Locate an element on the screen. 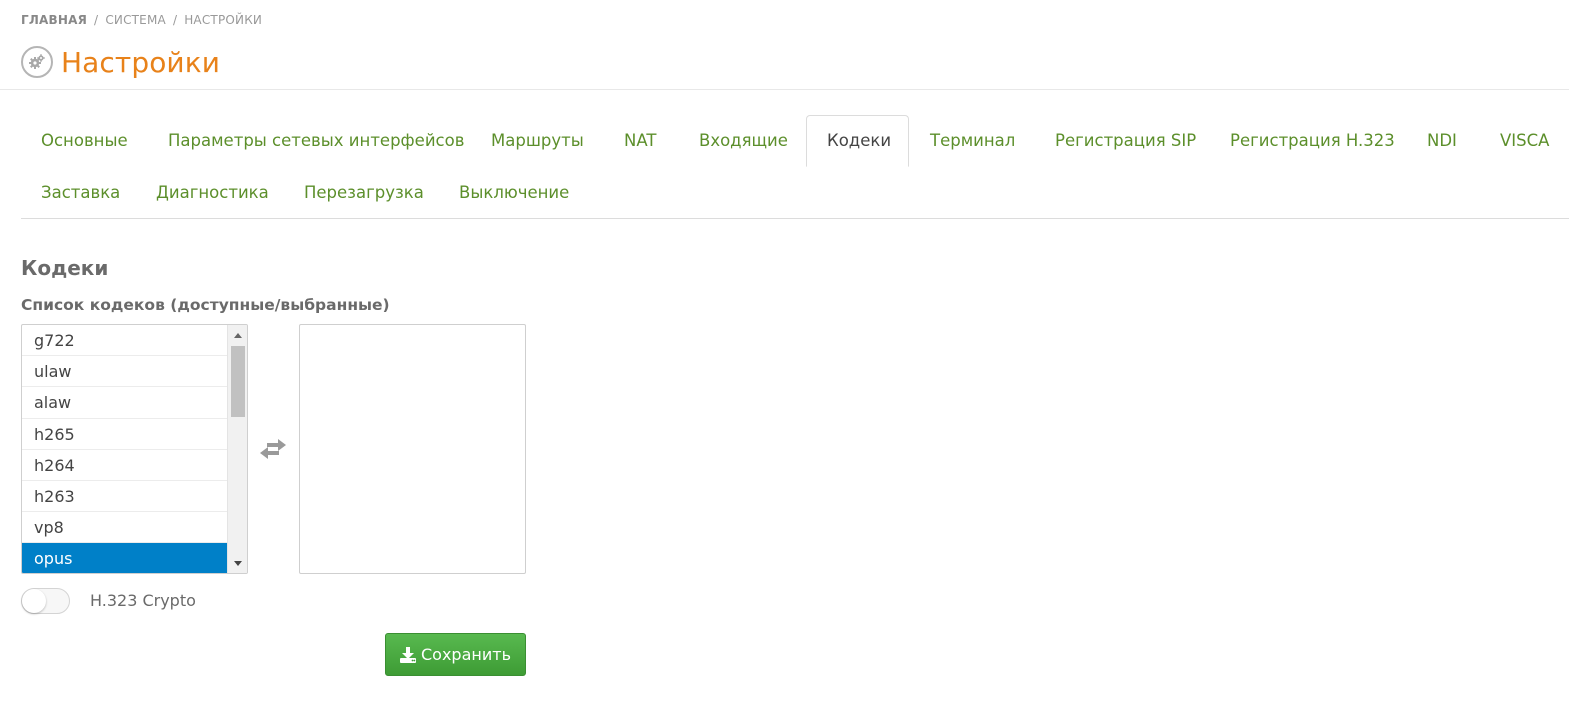  codec-list-label: Список кодеков (доступные/выбранные) is located at coordinates (205, 305).